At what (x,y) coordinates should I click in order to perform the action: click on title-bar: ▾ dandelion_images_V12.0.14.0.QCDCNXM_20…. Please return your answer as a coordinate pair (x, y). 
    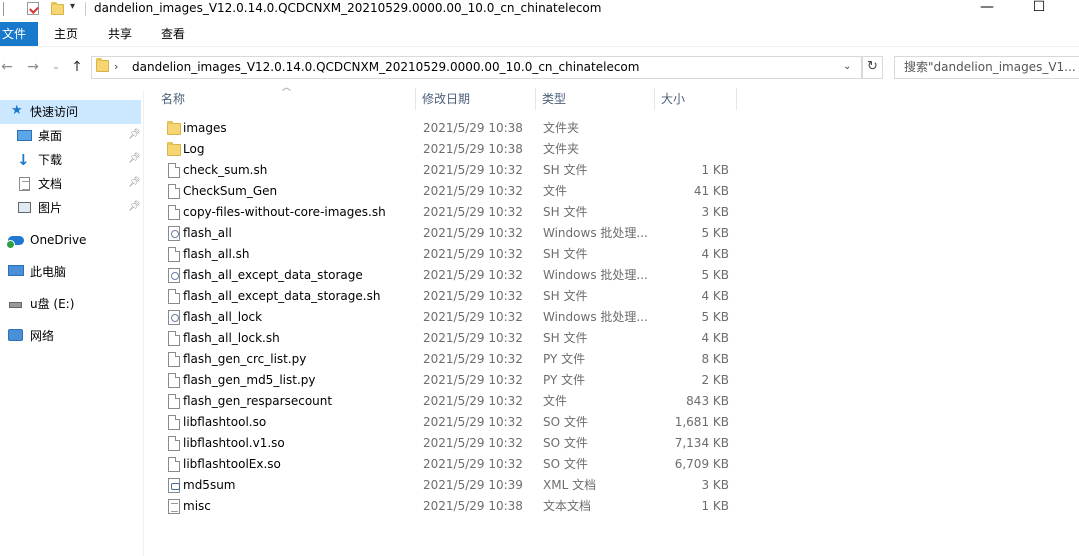
    Looking at the image, I should click on (539, 9).